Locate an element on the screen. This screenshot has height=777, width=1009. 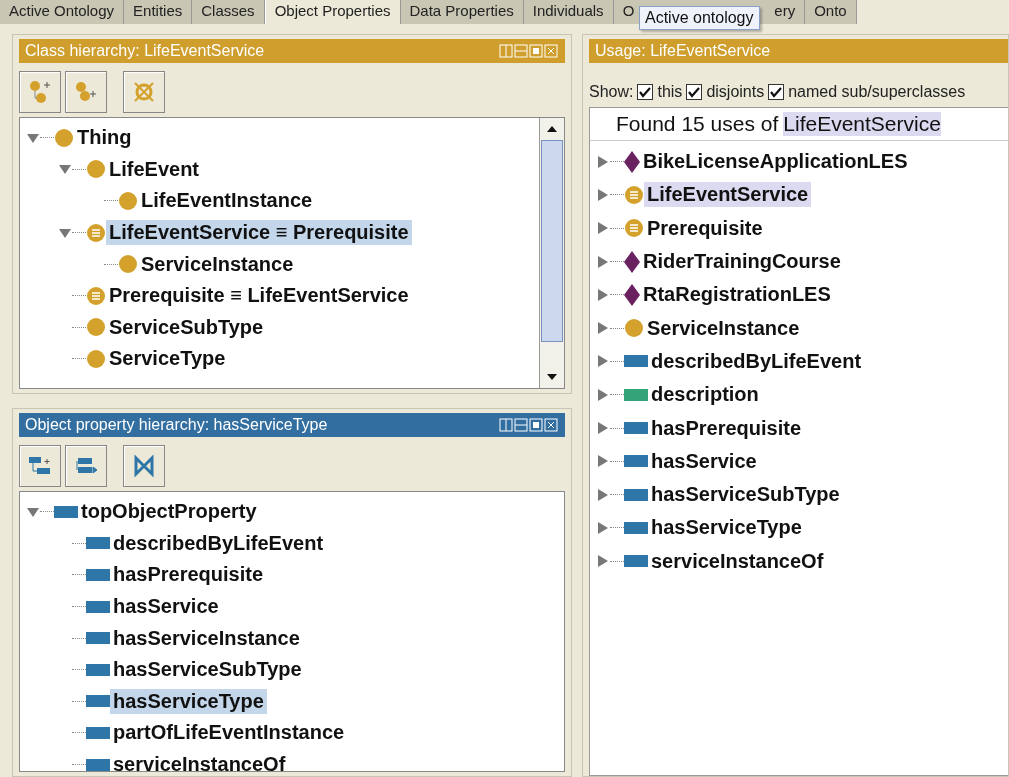
show-label: Show: is located at coordinates (611, 92).